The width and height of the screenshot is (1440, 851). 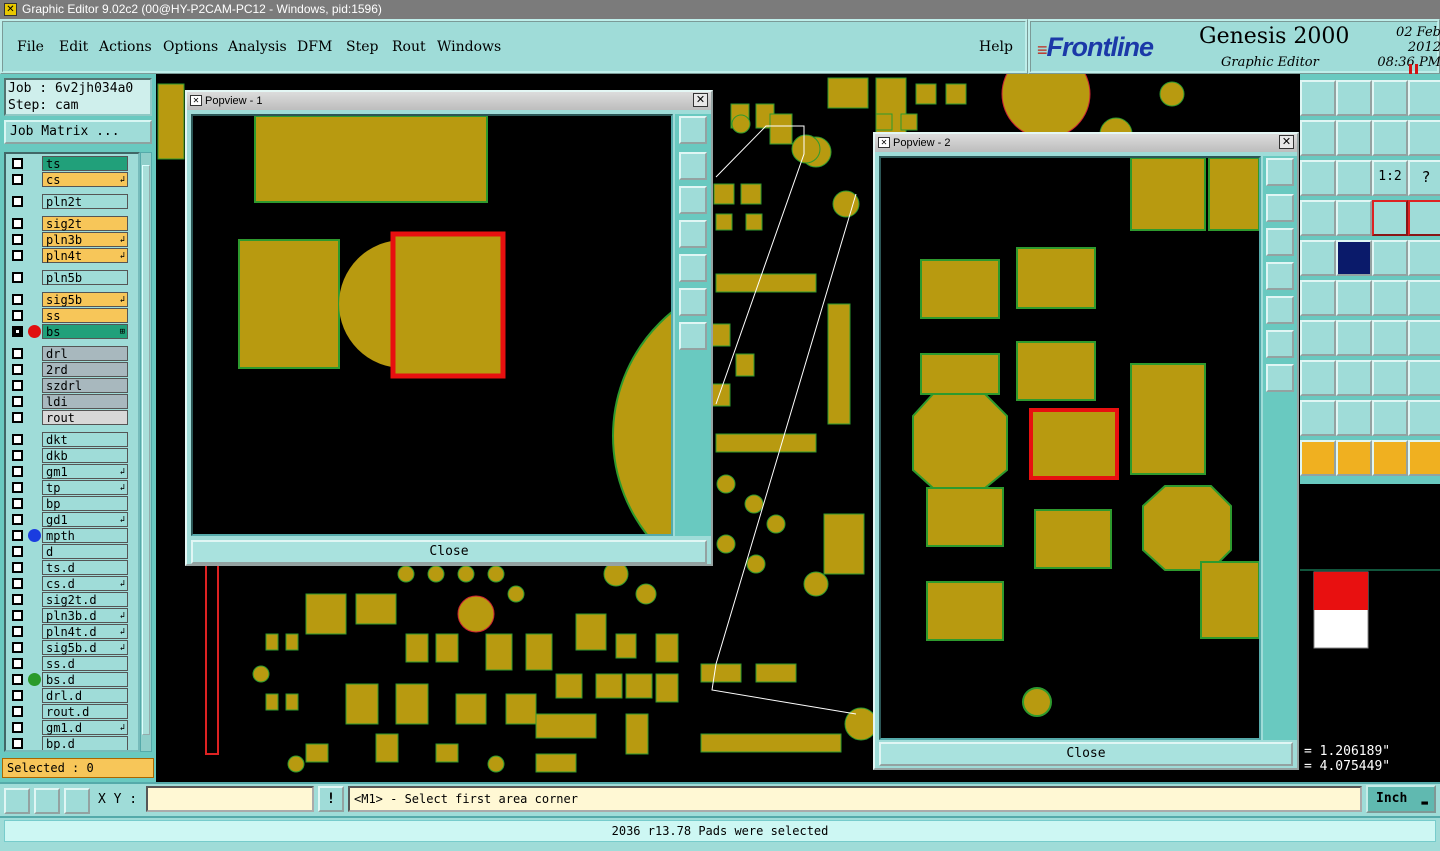 I want to click on layer-row-bp-d: bp.d, so click(x=68, y=743).